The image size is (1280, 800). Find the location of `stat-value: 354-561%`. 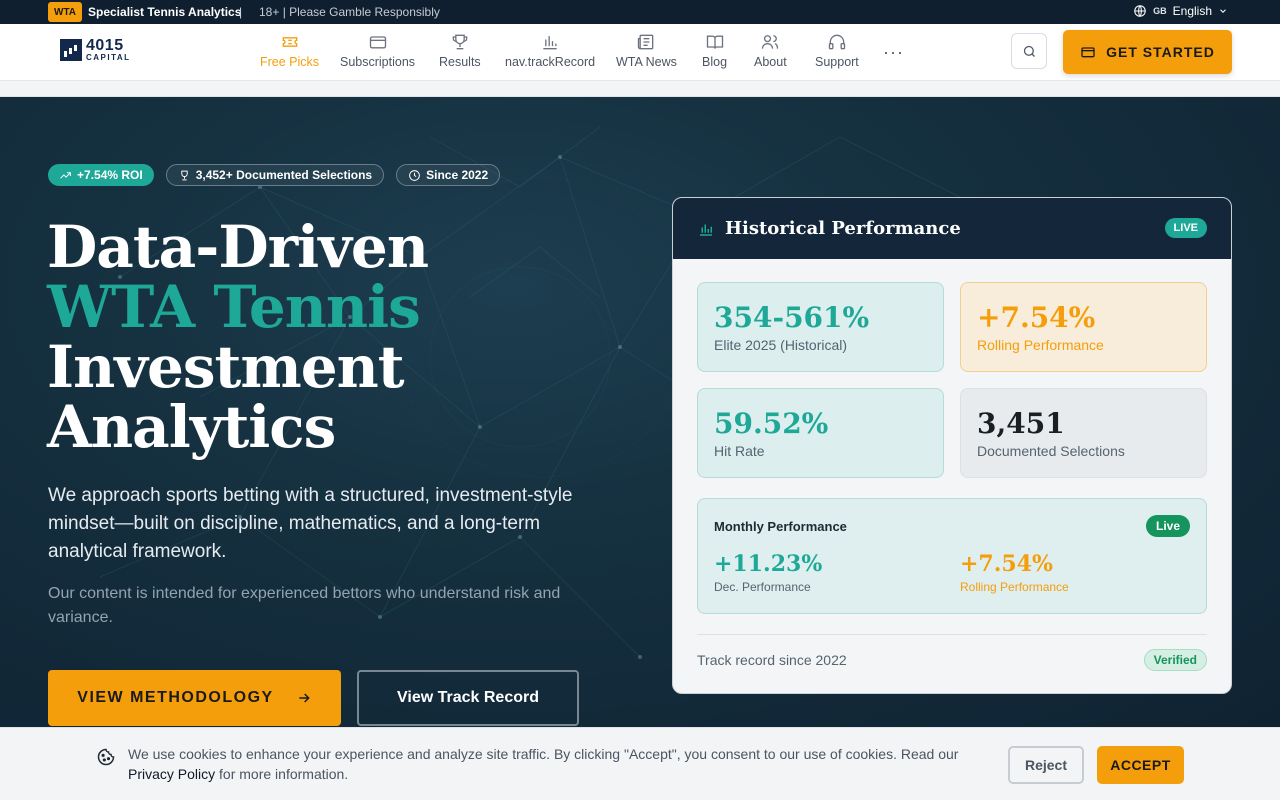

stat-value: 354-561% is located at coordinates (792, 317).